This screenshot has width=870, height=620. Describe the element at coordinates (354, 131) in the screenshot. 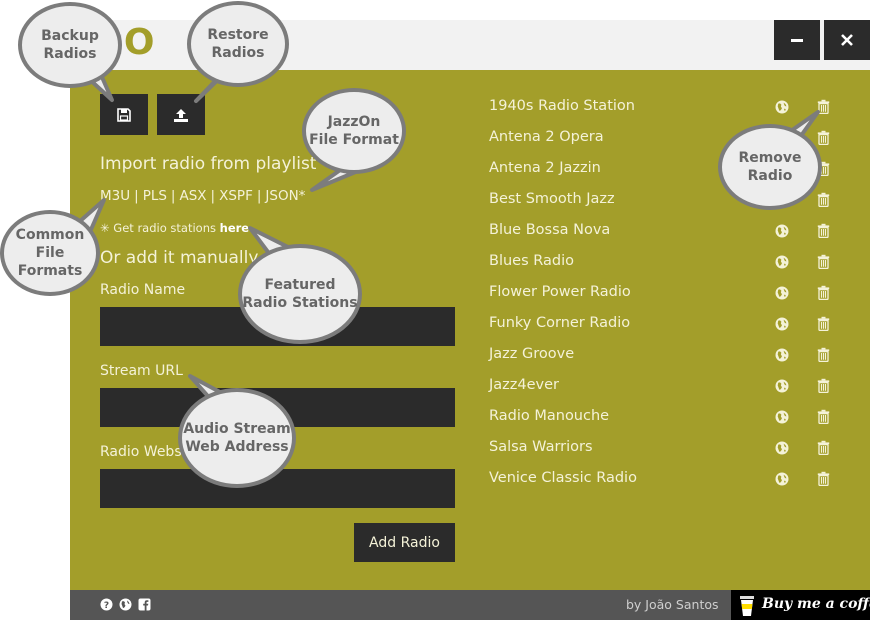

I see `callout-jazzon-file-format: JazzOn File Format` at that location.